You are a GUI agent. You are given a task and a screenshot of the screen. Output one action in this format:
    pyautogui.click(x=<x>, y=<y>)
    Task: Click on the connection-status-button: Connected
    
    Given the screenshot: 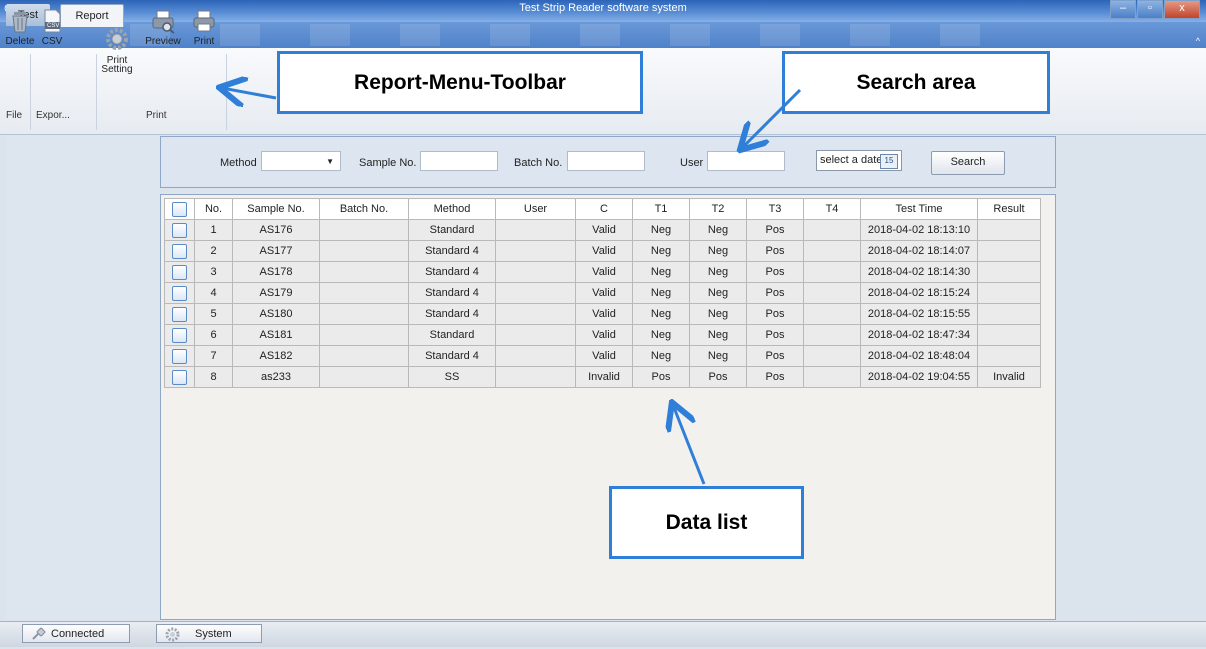 What is the action you would take?
    pyautogui.click(x=76, y=633)
    